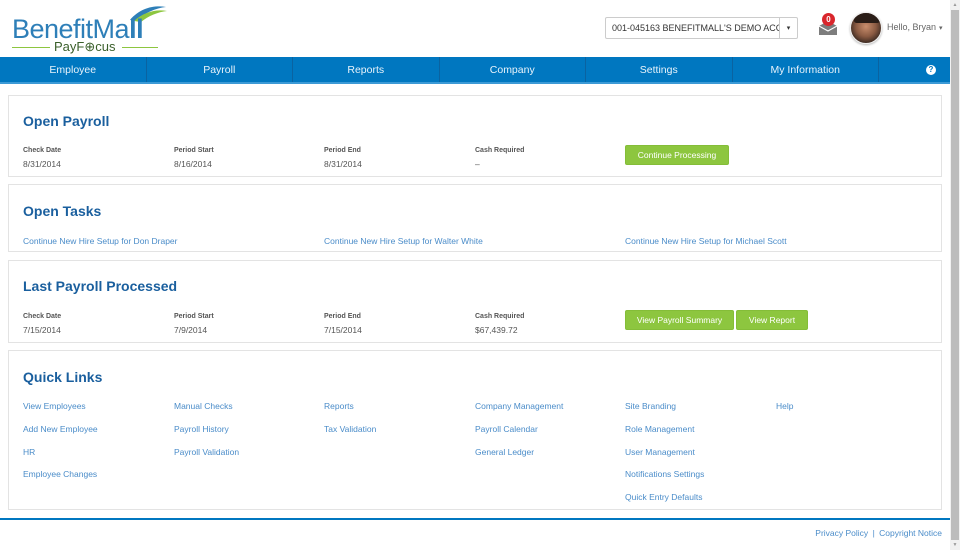 The height and width of the screenshot is (550, 960). Describe the element at coordinates (63, 377) in the screenshot. I see `quick-links-title: Quick Links` at that location.